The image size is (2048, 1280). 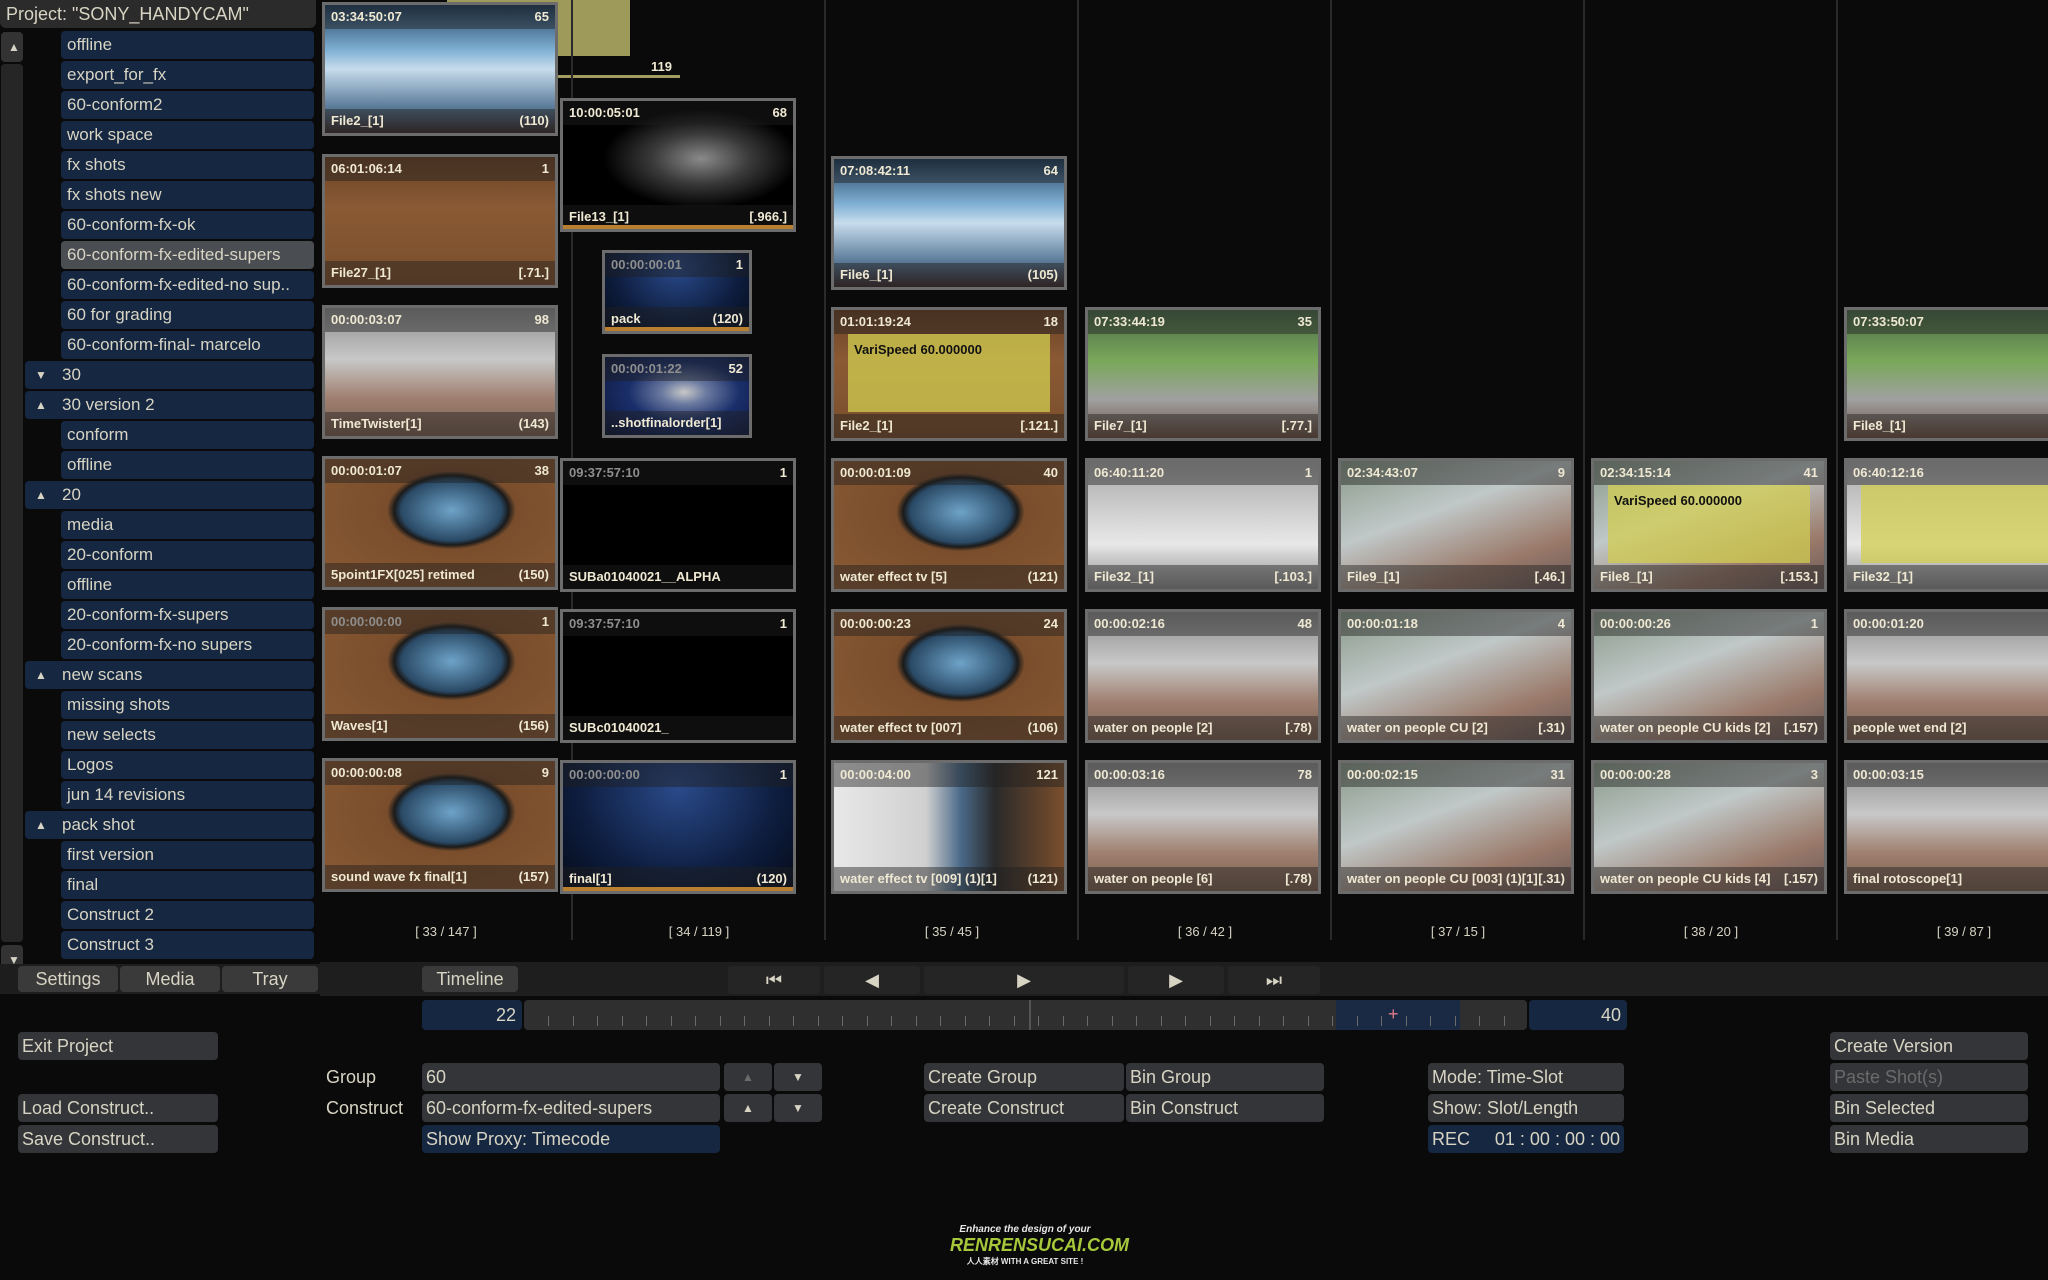 What do you see at coordinates (187, 735) in the screenshot?
I see `tree-construct-item: new selects` at bounding box center [187, 735].